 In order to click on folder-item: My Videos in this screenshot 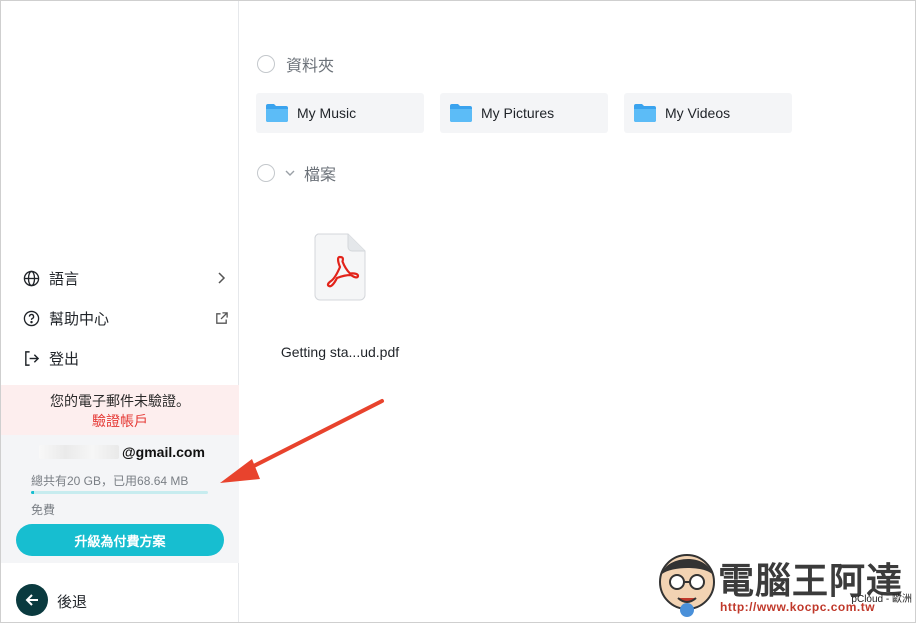, I will do `click(708, 113)`.